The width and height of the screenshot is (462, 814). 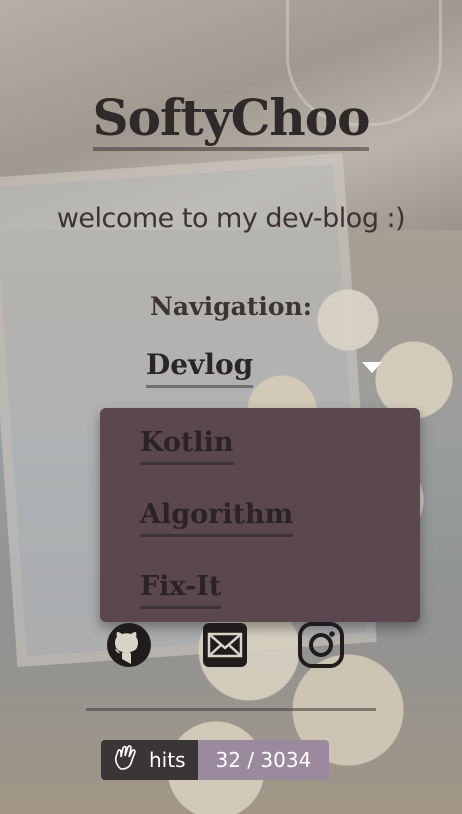 What do you see at coordinates (225, 645) in the screenshot?
I see `mail-icon` at bounding box center [225, 645].